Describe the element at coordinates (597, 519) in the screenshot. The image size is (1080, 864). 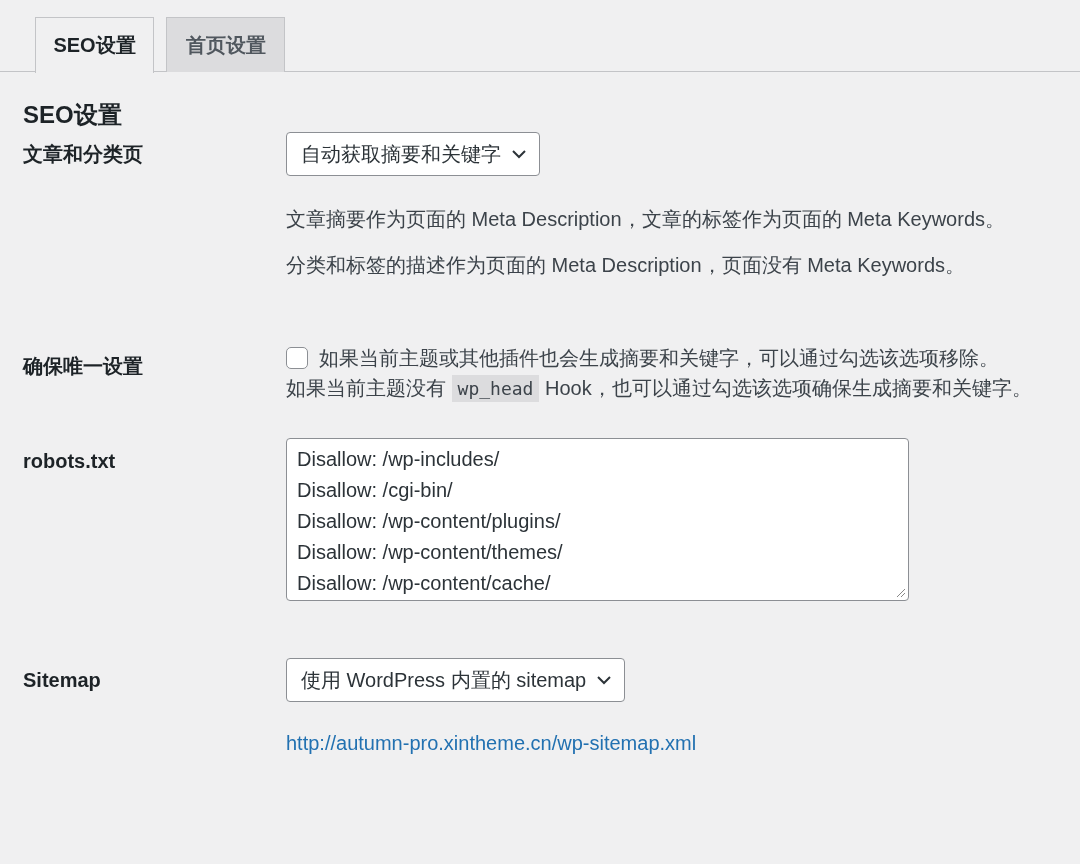
I see `robots-textarea: Disallow: /wp-includes/ Disallow: /cgi-bin/ Disallow: /wp-content/plugins/ Disallow: /wp-content/themes/ Disallow: /wp-content/cache/` at that location.